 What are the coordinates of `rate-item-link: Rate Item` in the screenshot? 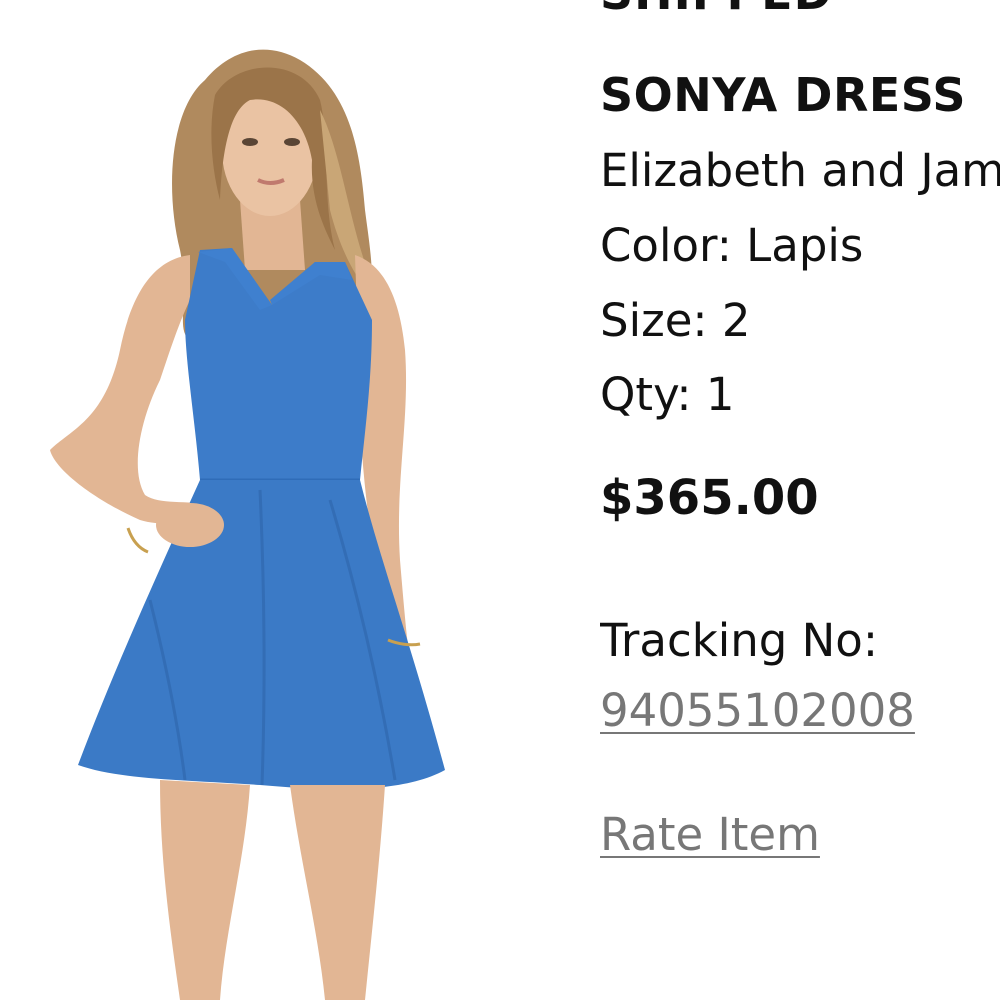 It's located at (710, 834).